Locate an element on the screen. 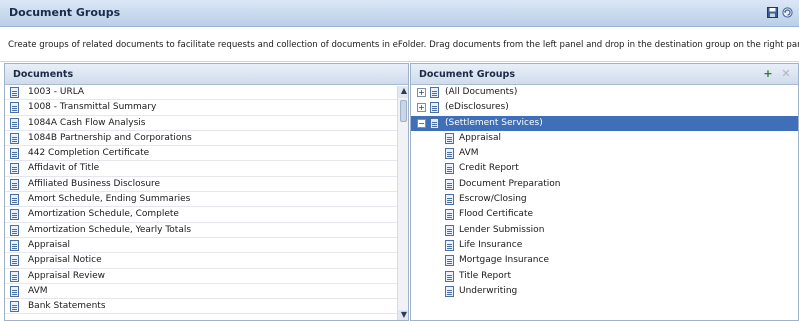  scroll-up-arrow-icon: ▲ is located at coordinates (403, 92).